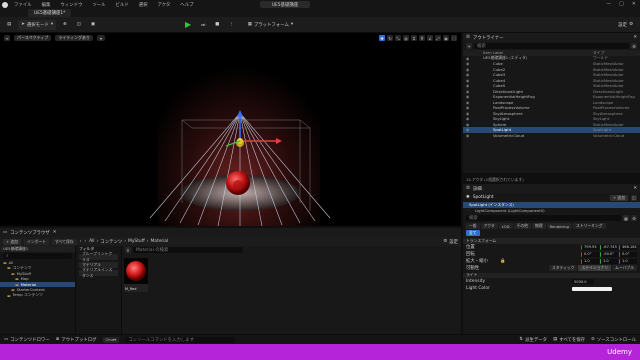  What do you see at coordinates (473, 226) in the screenshot?
I see `details-tab: 一般` at bounding box center [473, 226].